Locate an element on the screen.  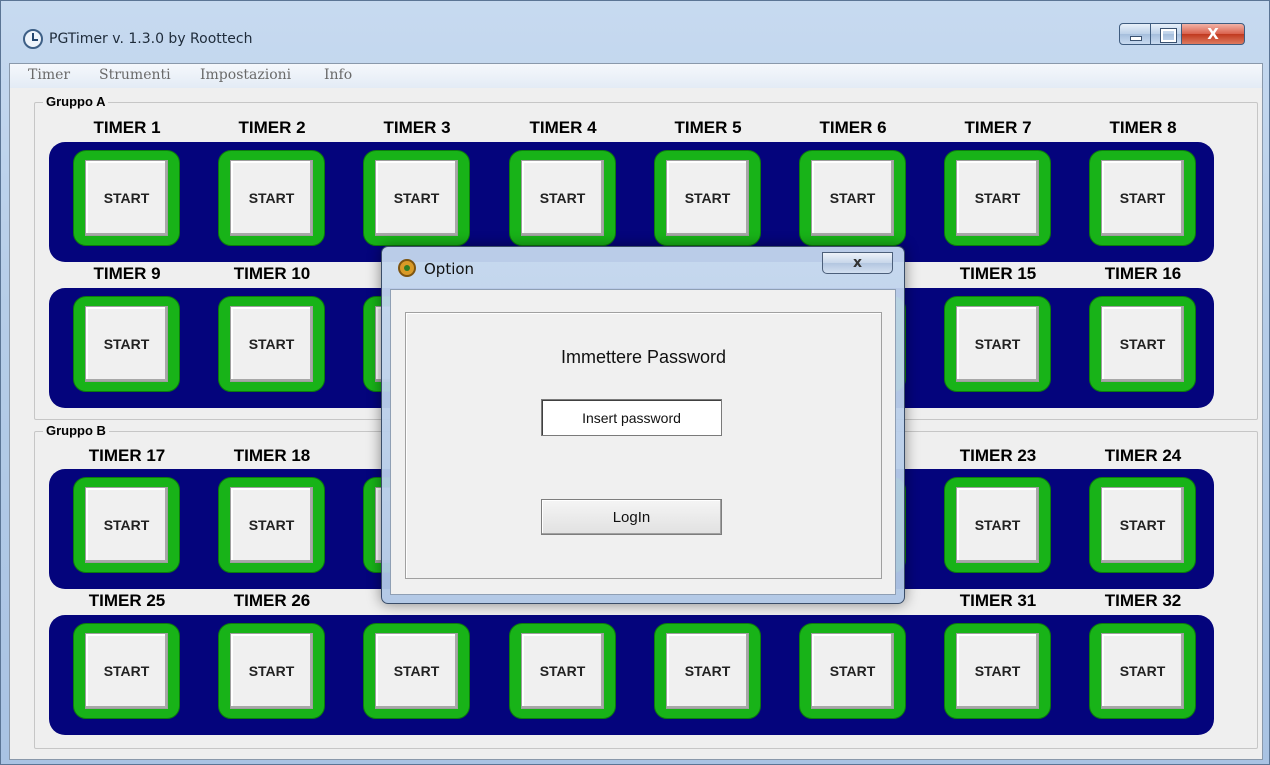
timer-label: TIMER 3 is located at coordinates (417, 127).